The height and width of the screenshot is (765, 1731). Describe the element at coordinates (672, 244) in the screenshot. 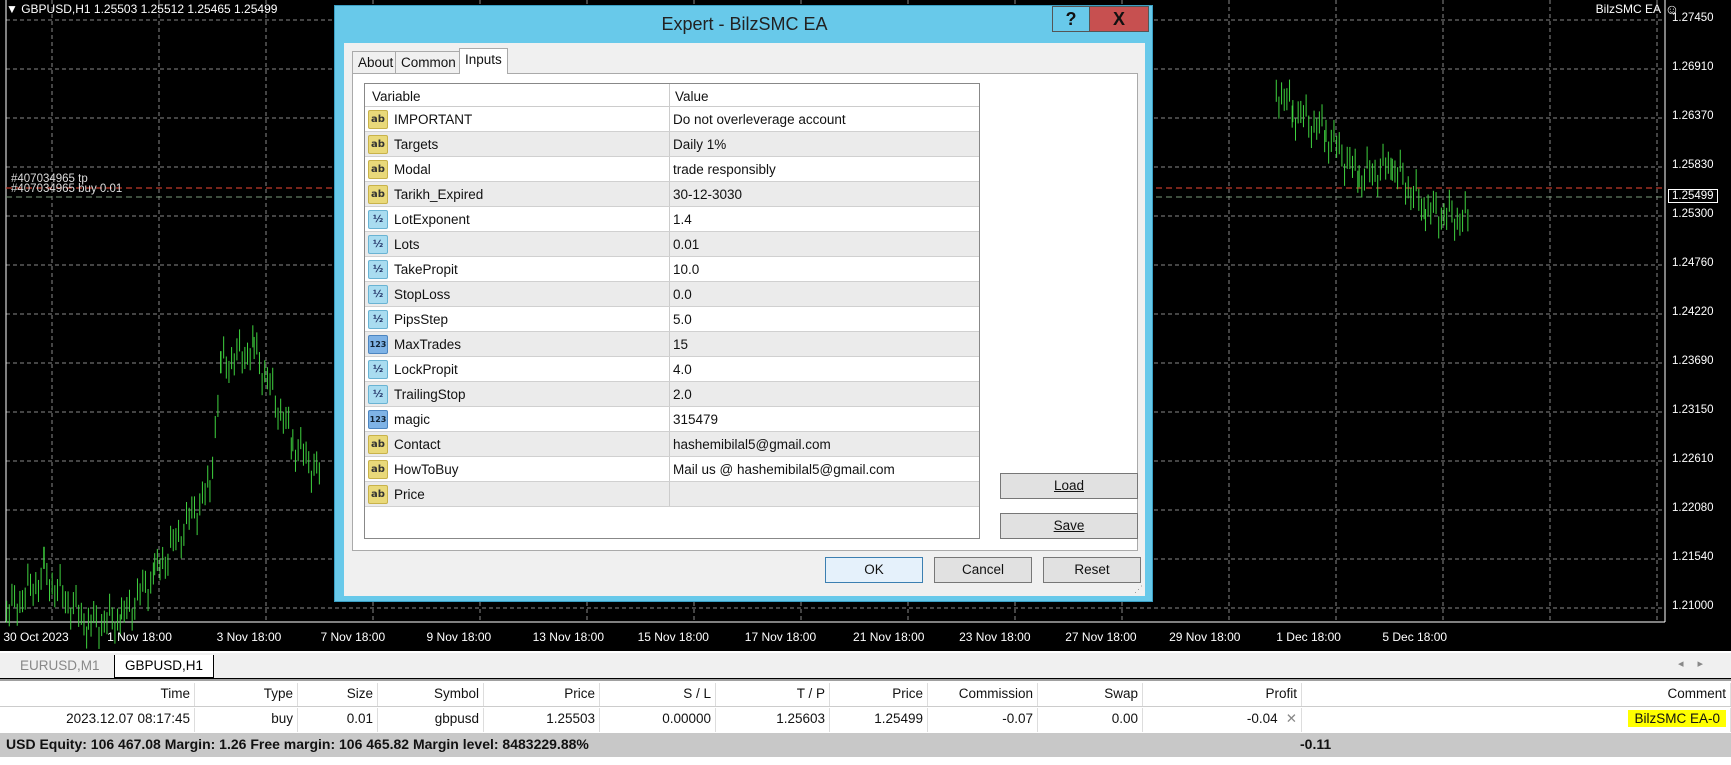

I see `input-row-lots: ½ Lots 0.01` at that location.